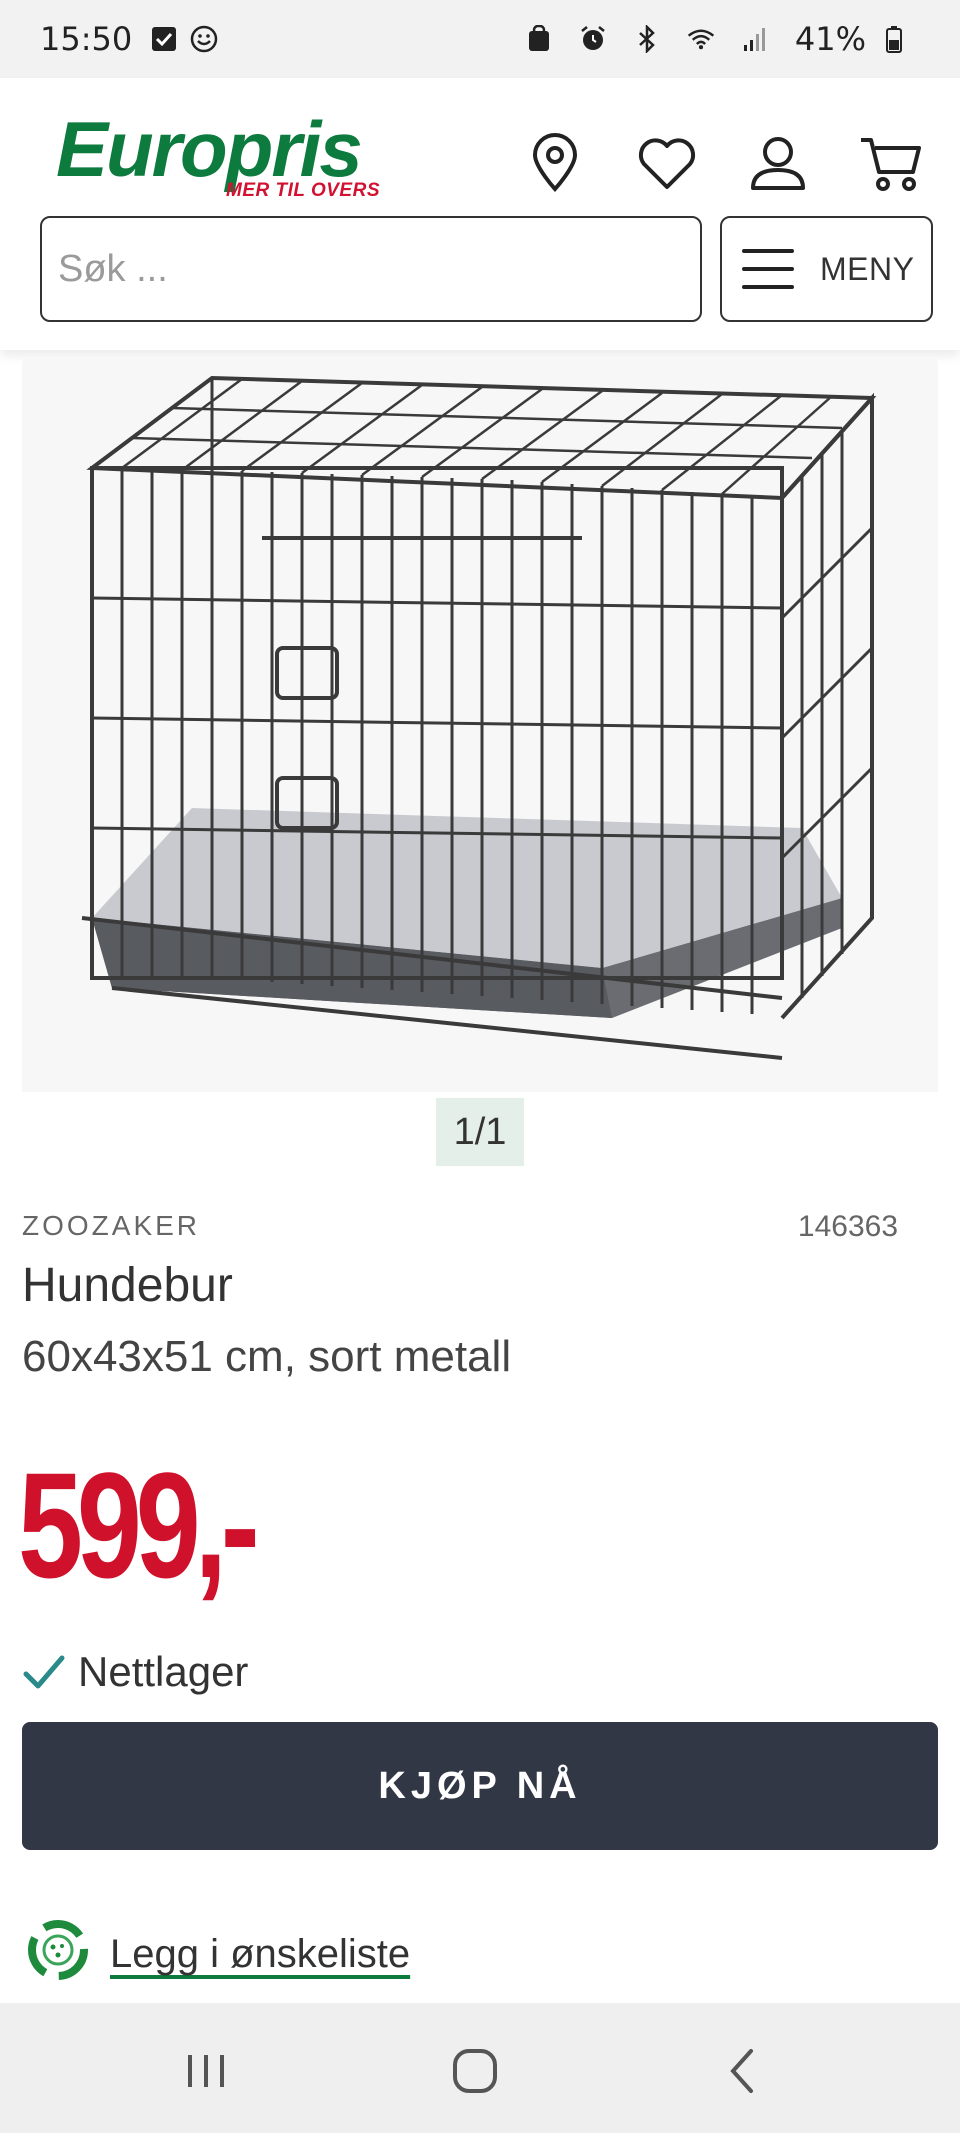  What do you see at coordinates (139, 1525) in the screenshot?
I see `product-price: 599,-` at bounding box center [139, 1525].